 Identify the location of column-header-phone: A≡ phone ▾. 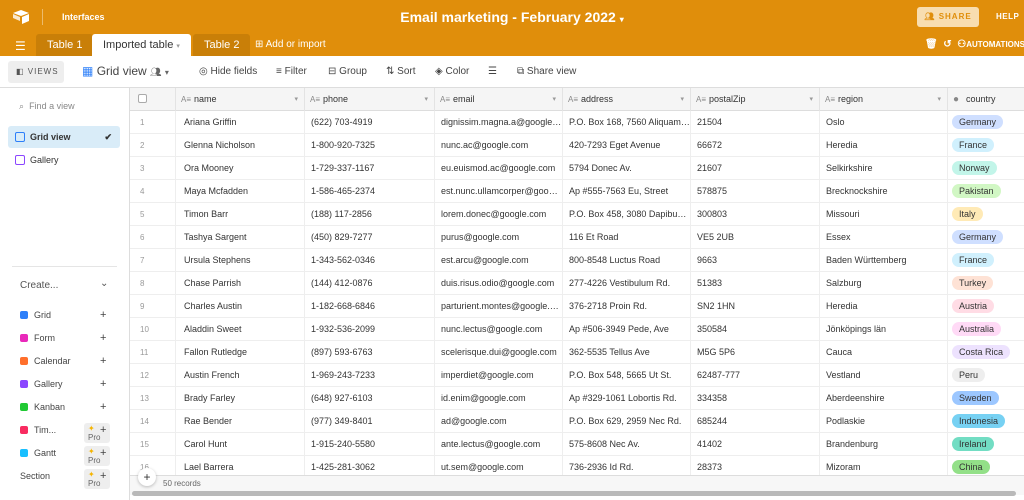
(370, 99).